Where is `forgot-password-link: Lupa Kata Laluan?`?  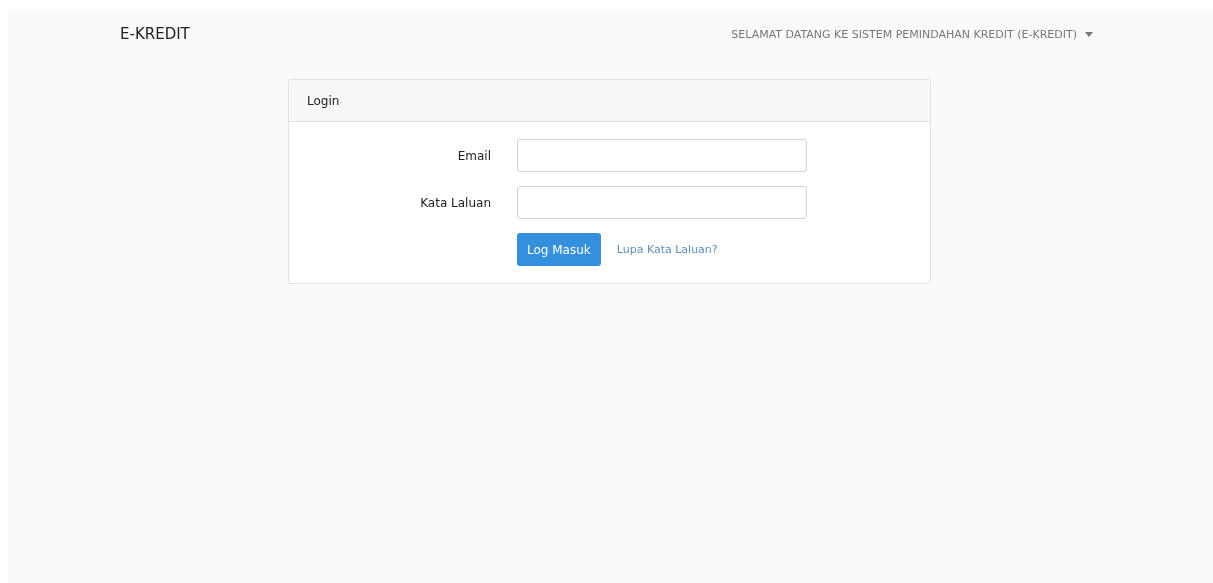 forgot-password-link: Lupa Kata Laluan? is located at coordinates (667, 249).